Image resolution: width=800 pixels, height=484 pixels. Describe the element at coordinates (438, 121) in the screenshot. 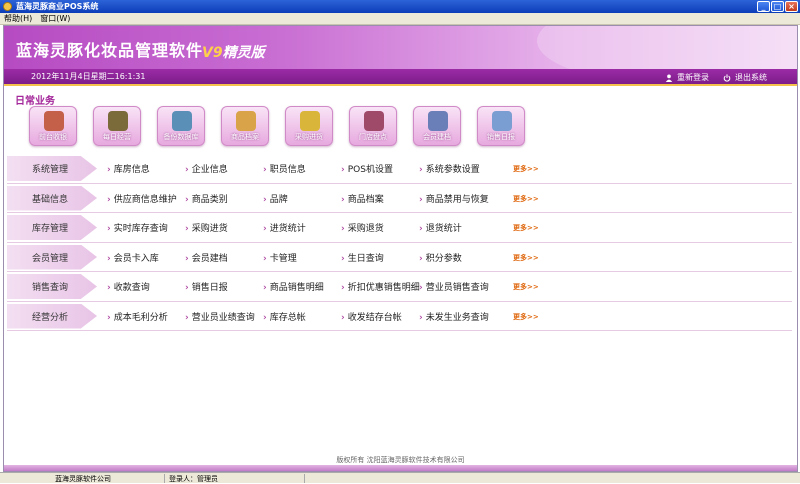

I see `member-icon` at that location.